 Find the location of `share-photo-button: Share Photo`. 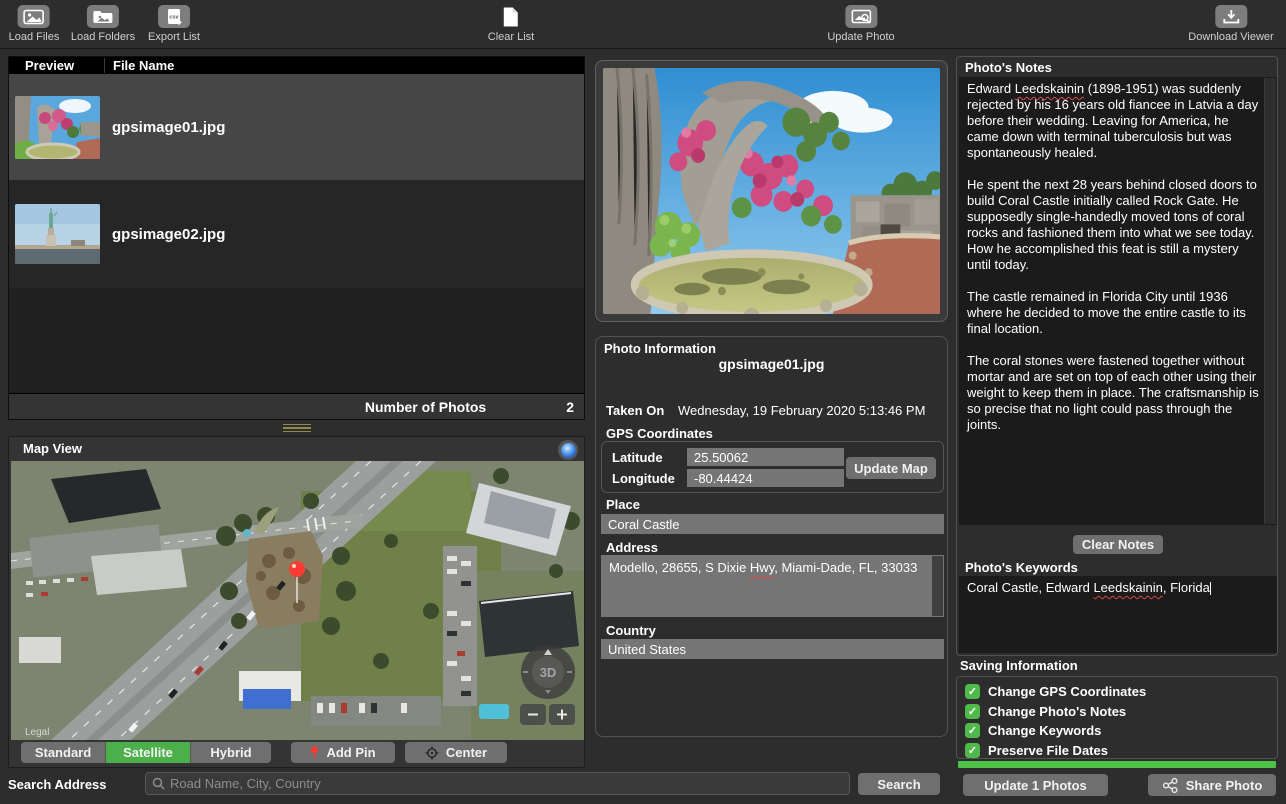

share-photo-button: Share Photo is located at coordinates (1212, 785).